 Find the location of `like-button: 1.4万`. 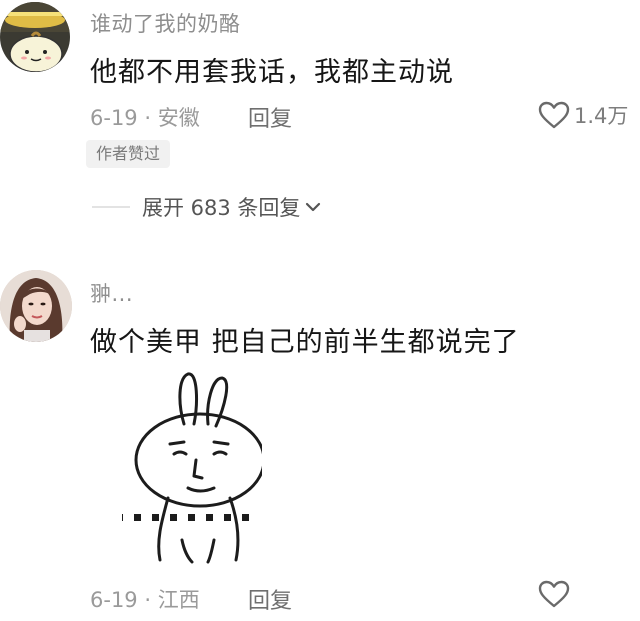

like-button: 1.4万 is located at coordinates (583, 115).